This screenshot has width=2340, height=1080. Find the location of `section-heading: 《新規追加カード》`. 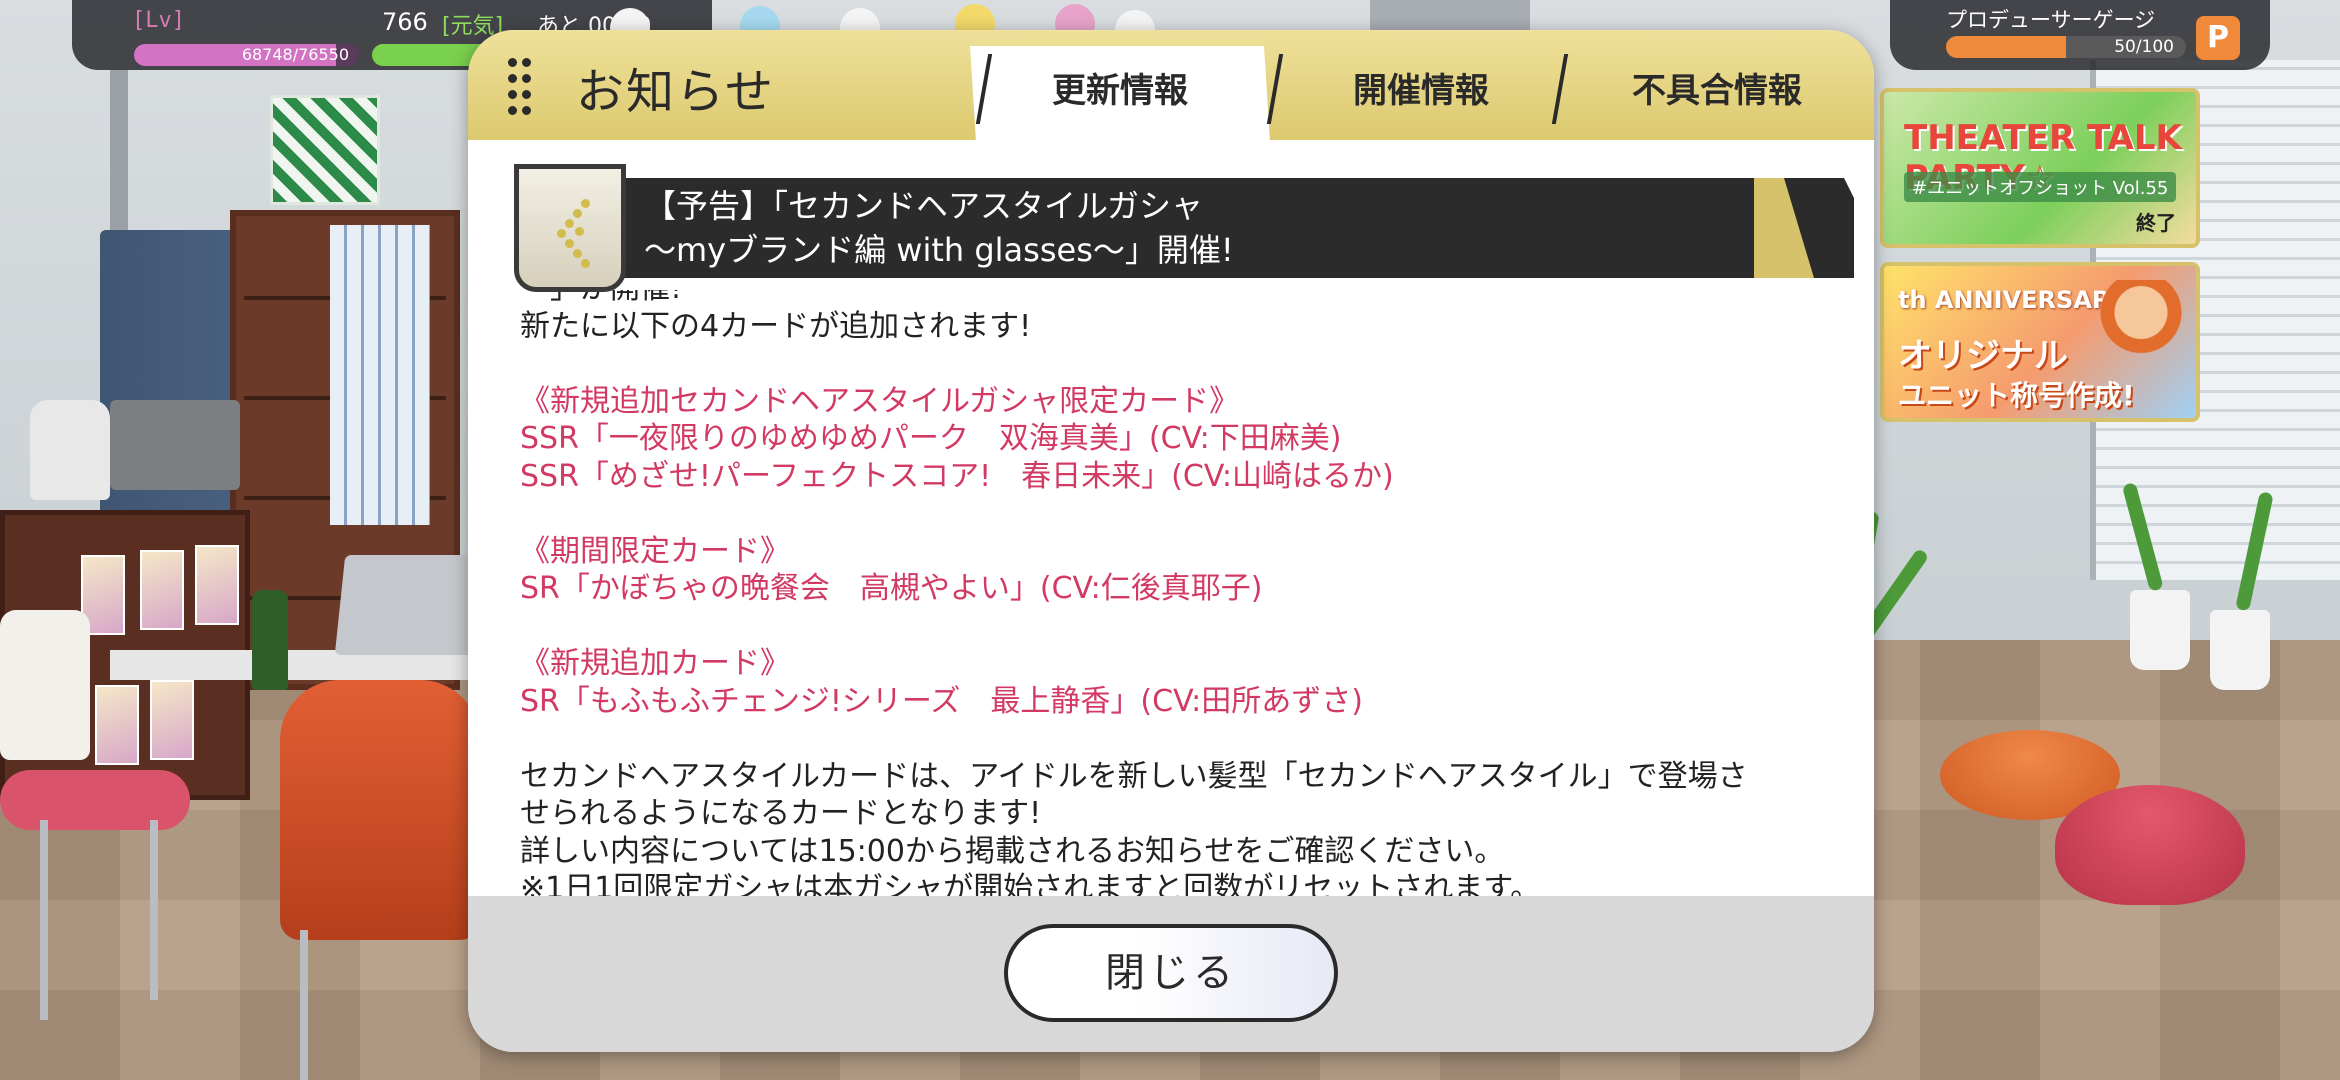

section-heading: 《新規追加カード》 is located at coordinates (655, 663).